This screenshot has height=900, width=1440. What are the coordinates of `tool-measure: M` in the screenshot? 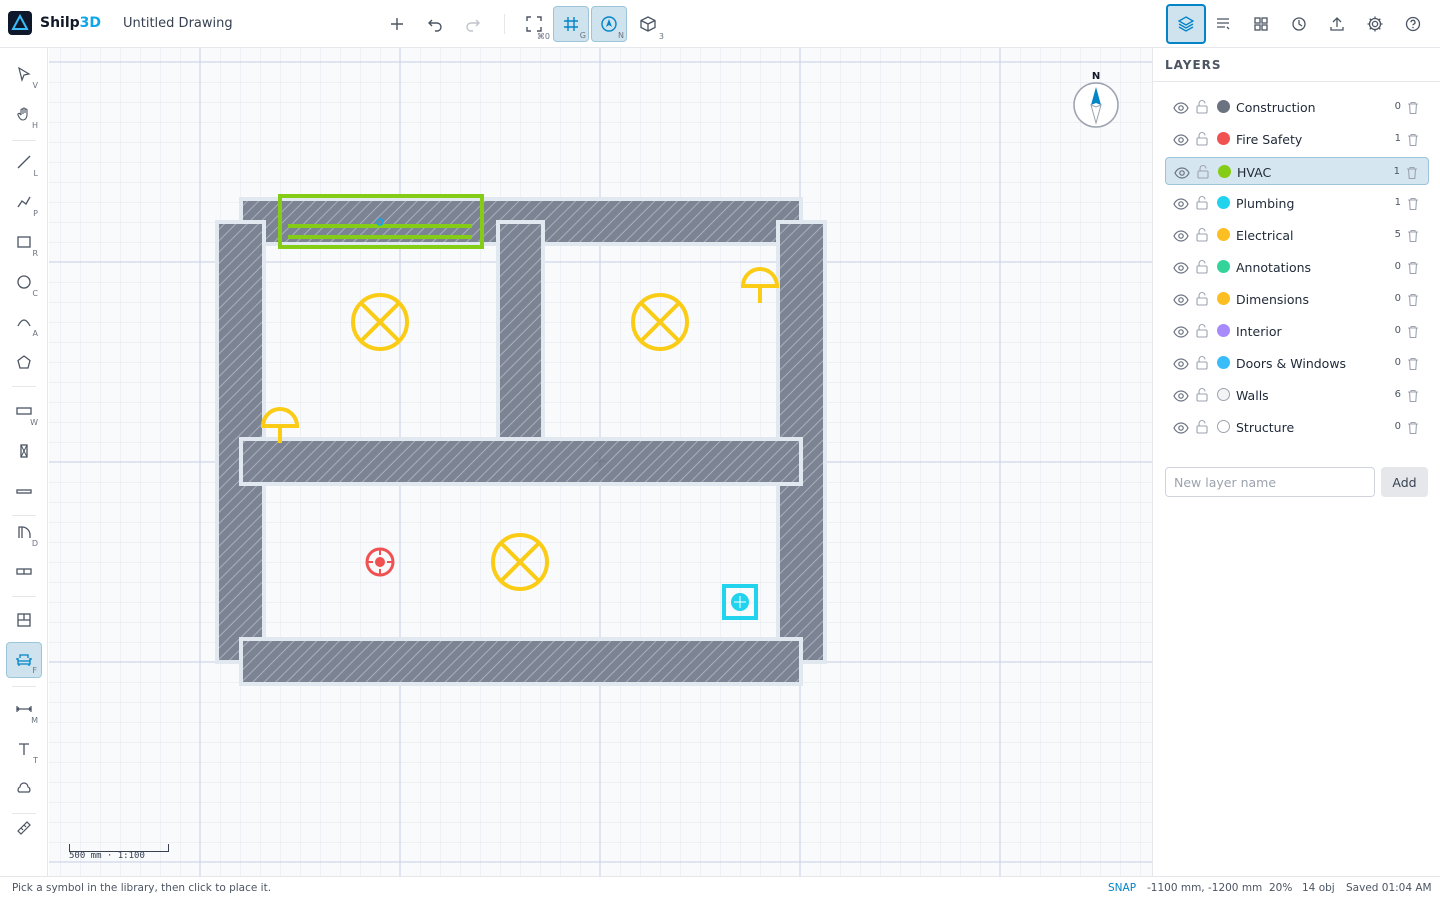 It's located at (24, 709).